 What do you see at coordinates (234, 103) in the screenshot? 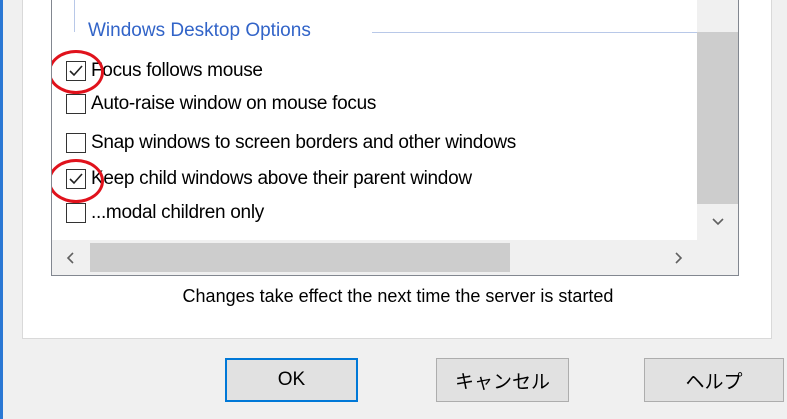
I see `option-label: Auto-raise window on mouse focus` at bounding box center [234, 103].